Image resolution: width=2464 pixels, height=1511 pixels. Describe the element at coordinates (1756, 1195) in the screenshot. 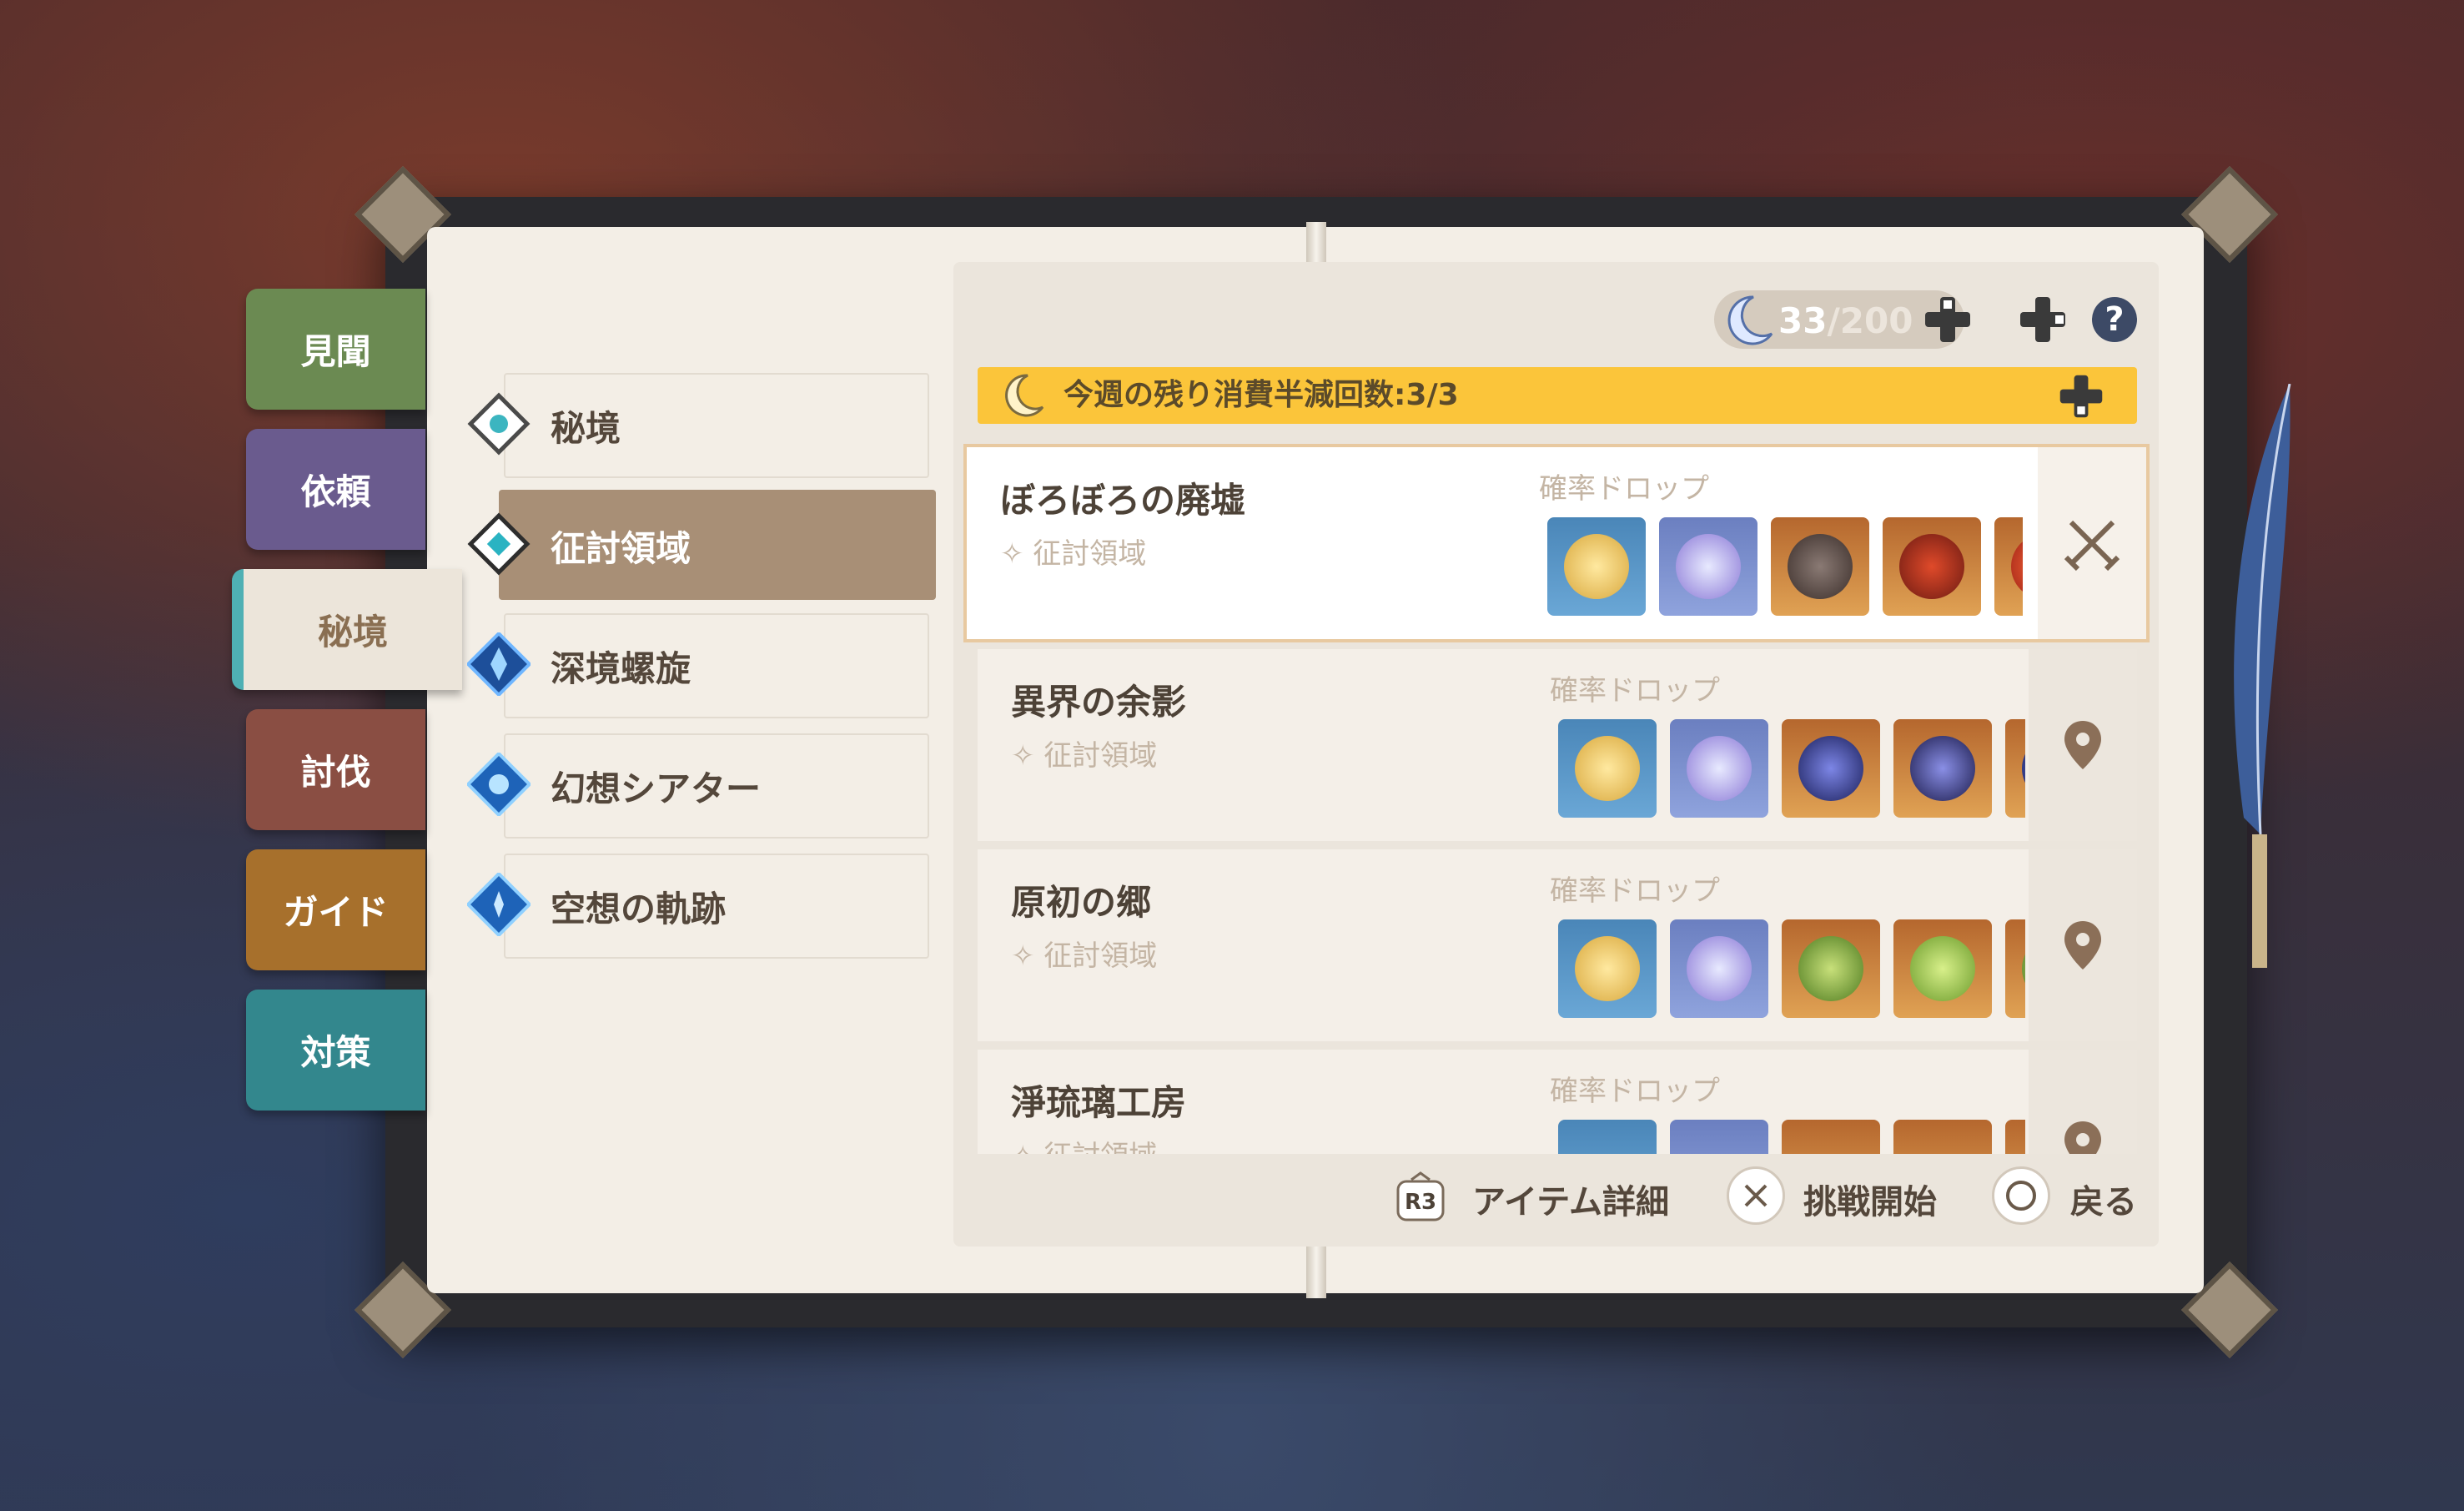

I see `cross-button-icon` at that location.